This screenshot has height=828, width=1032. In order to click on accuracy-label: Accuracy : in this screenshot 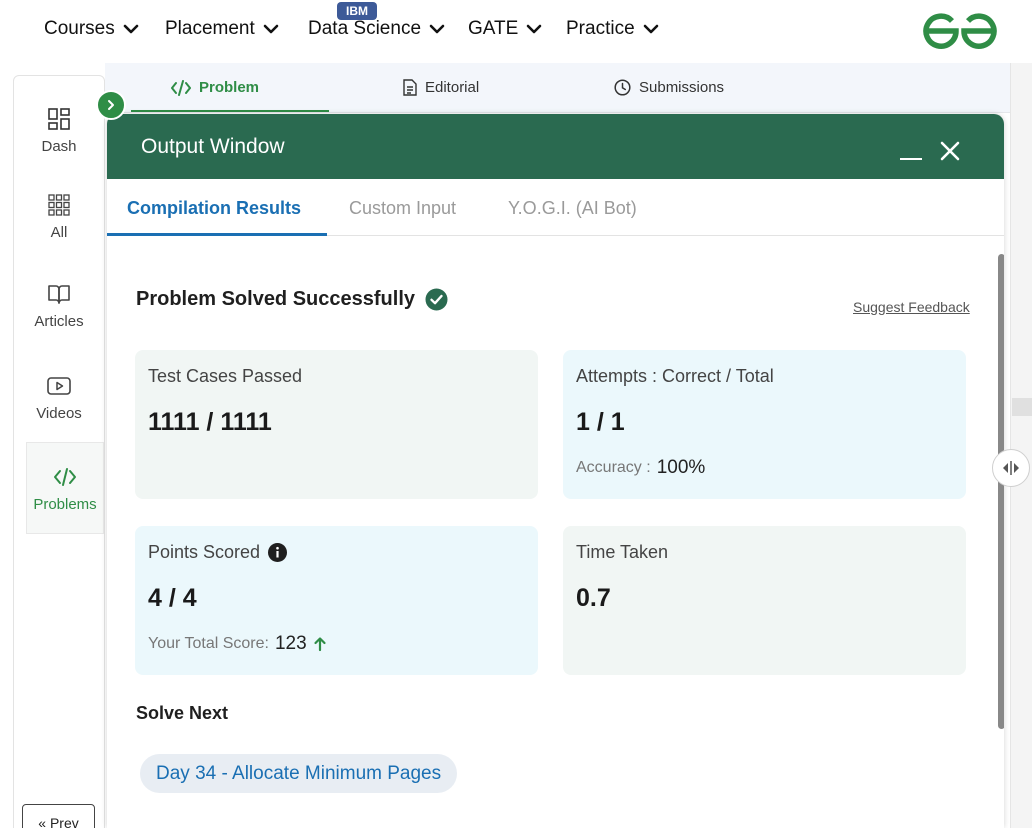, I will do `click(613, 467)`.